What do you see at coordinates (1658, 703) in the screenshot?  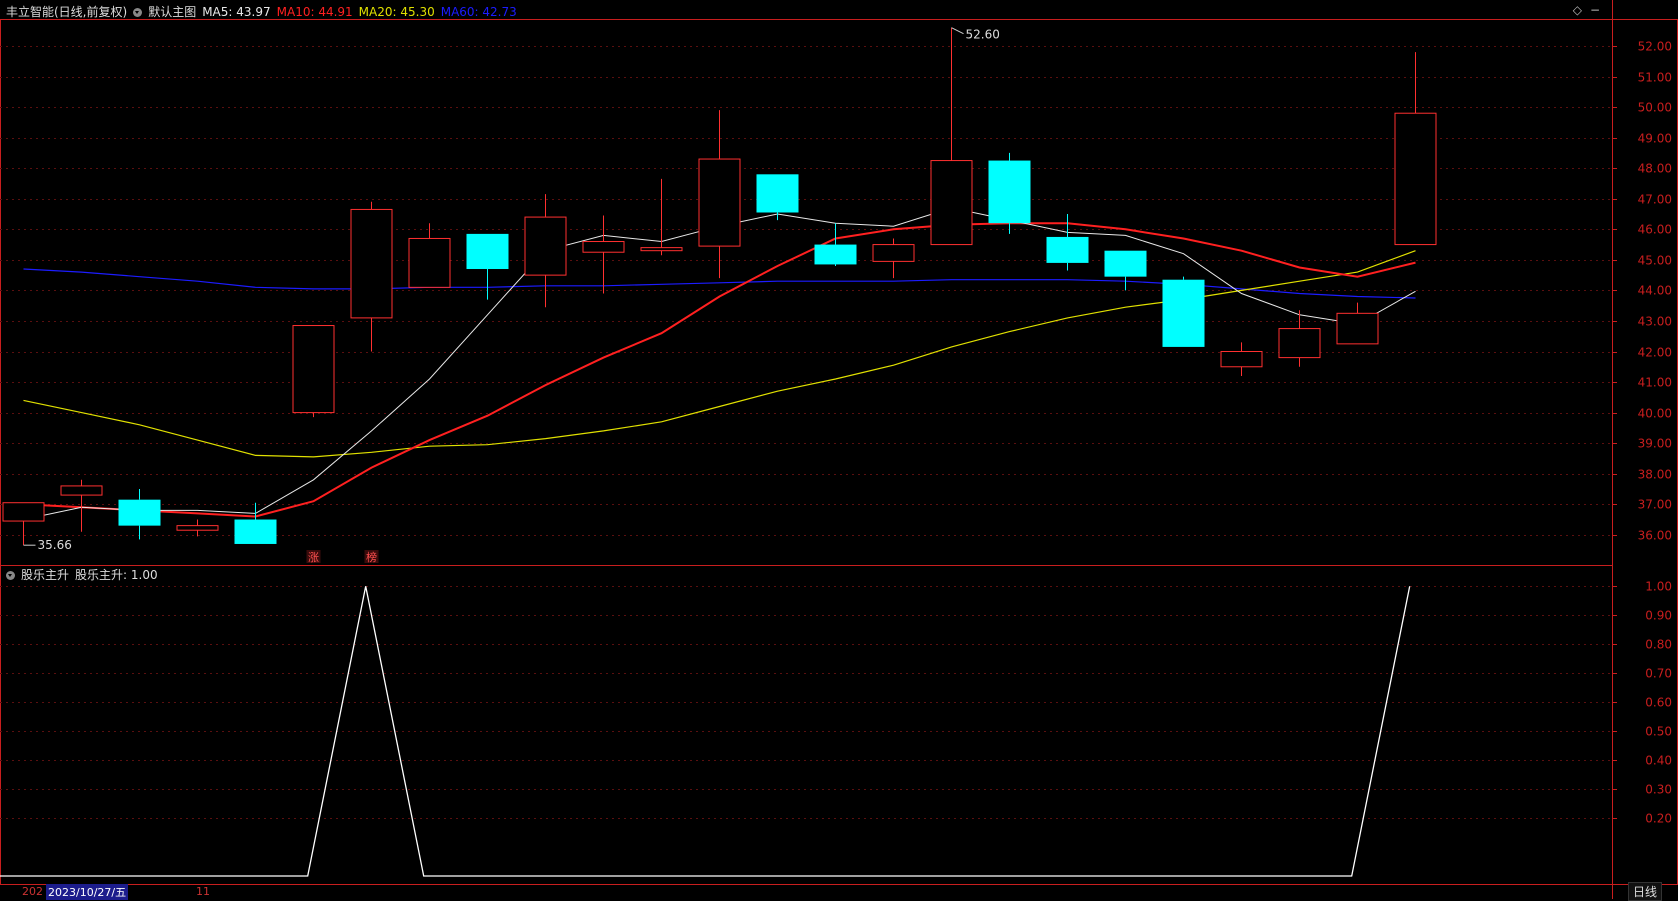 I see `y-tick-label: 0.60` at bounding box center [1658, 703].